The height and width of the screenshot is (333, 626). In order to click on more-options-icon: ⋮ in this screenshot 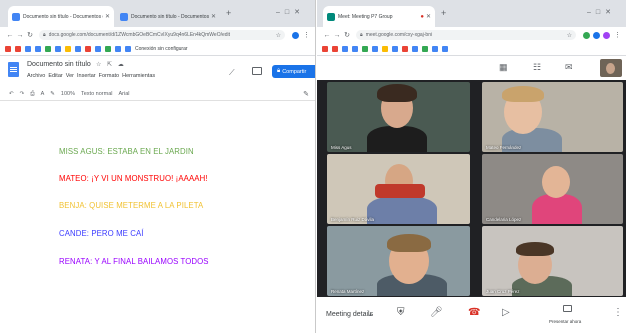, I will do `click(618, 313)`.